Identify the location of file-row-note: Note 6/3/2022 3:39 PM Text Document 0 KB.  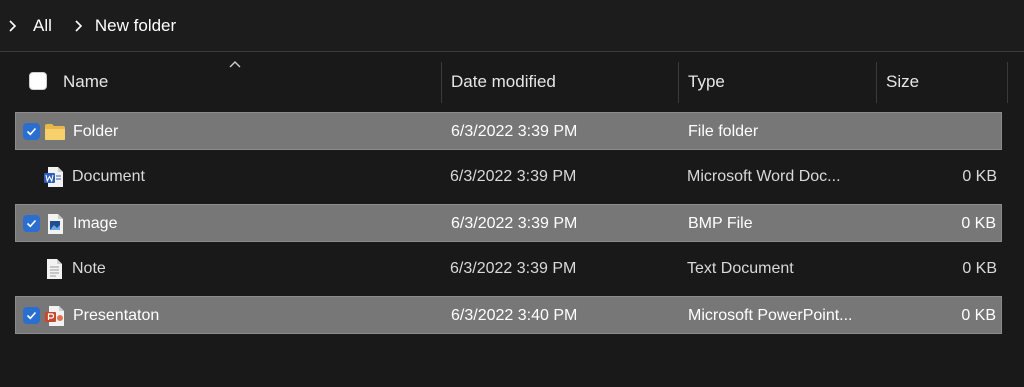
(508, 269).